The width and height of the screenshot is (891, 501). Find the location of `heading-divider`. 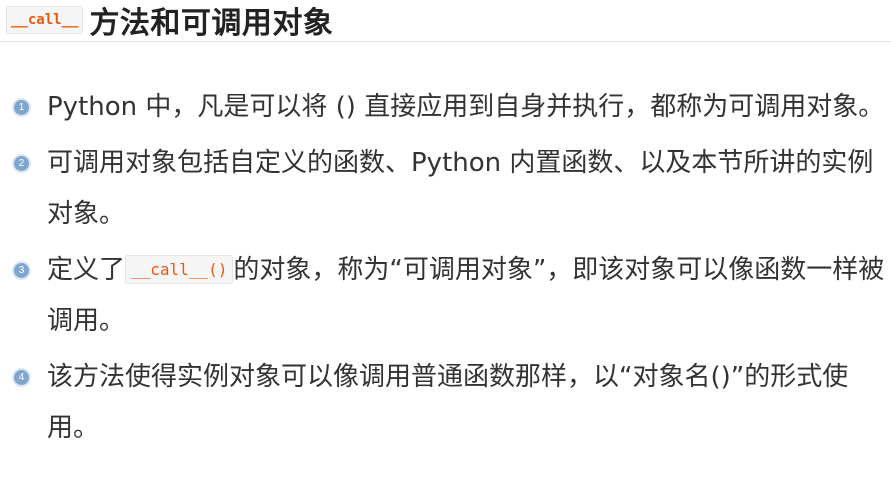

heading-divider is located at coordinates (445, 41).